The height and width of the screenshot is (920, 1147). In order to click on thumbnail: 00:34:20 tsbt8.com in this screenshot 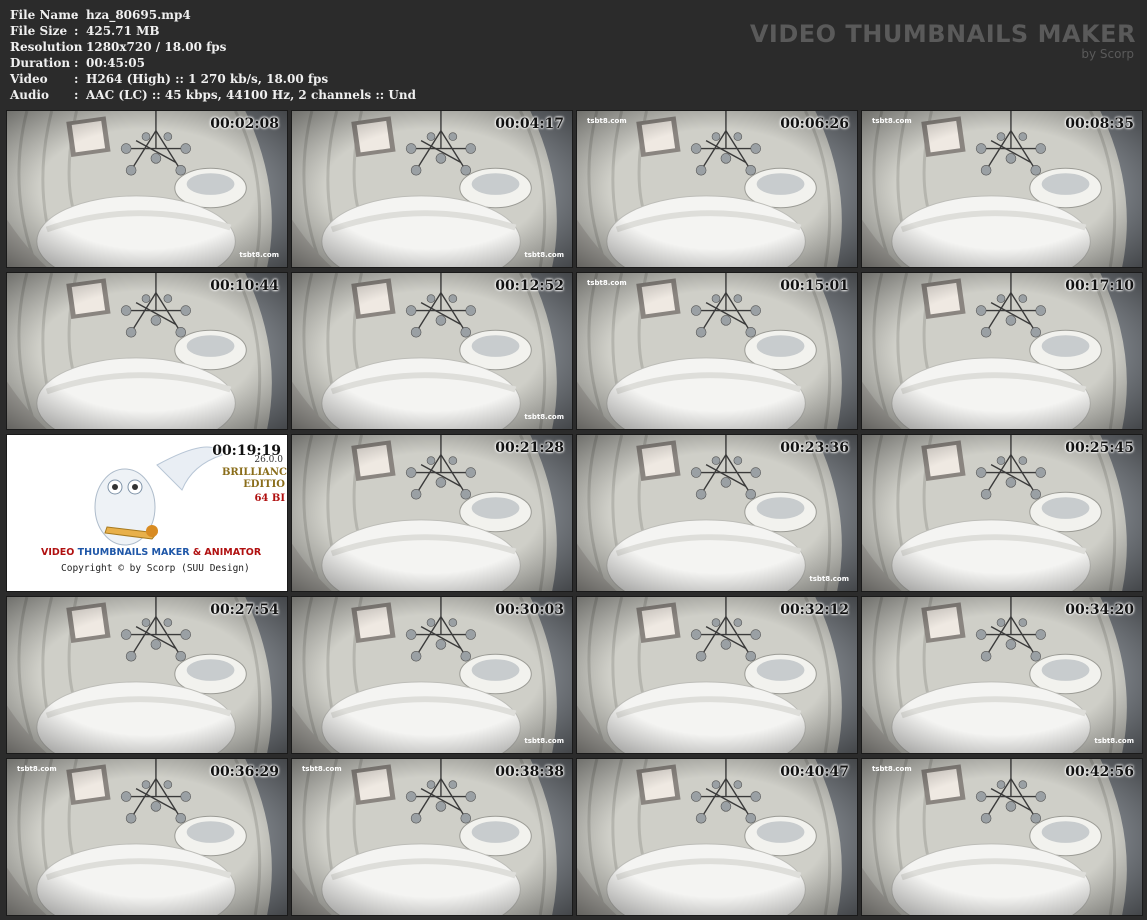, I will do `click(1002, 675)`.